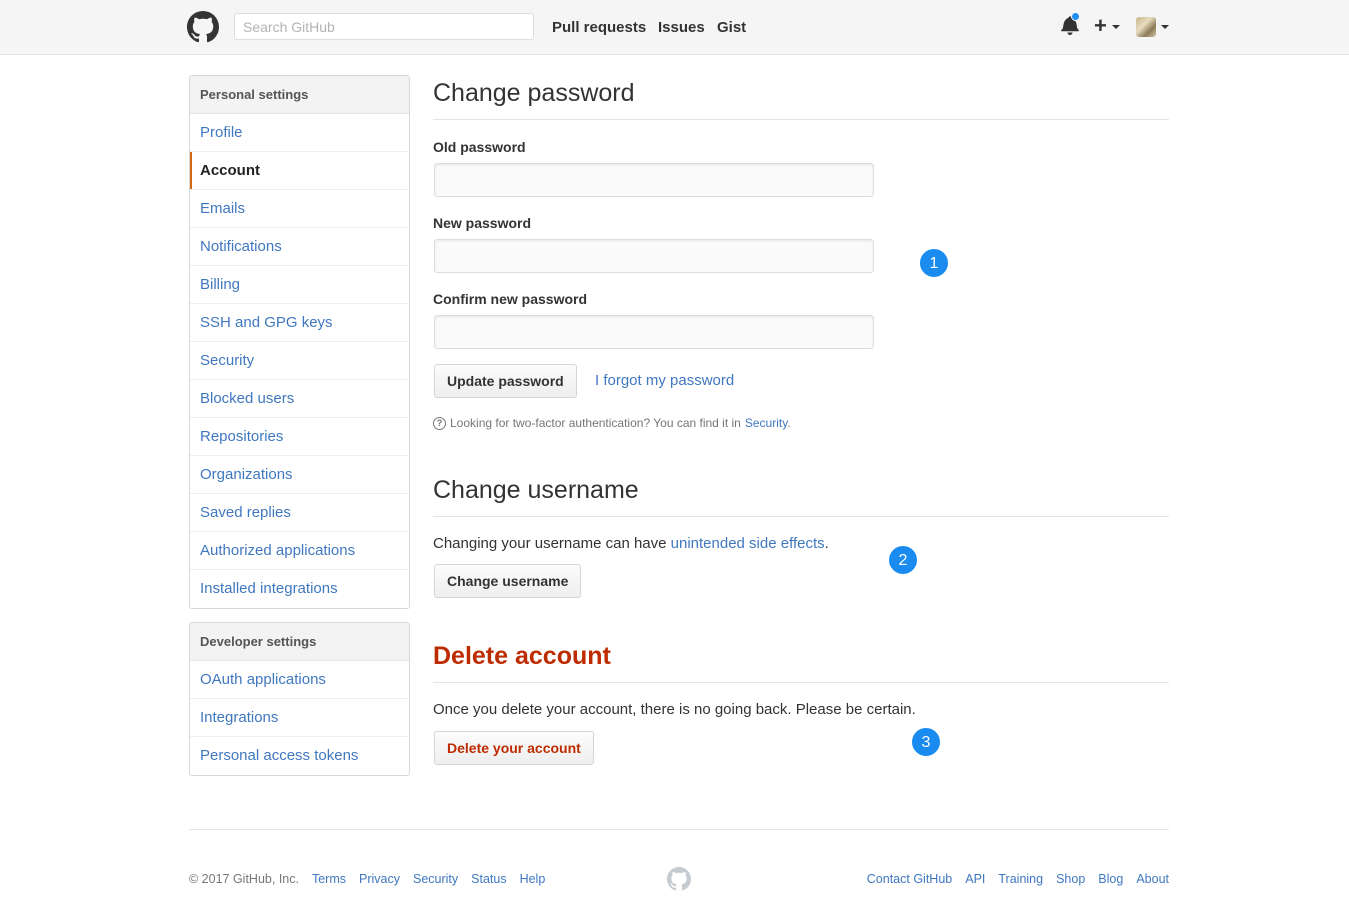 The height and width of the screenshot is (911, 1349). I want to click on footer-link-shop: Shop, so click(1070, 879).